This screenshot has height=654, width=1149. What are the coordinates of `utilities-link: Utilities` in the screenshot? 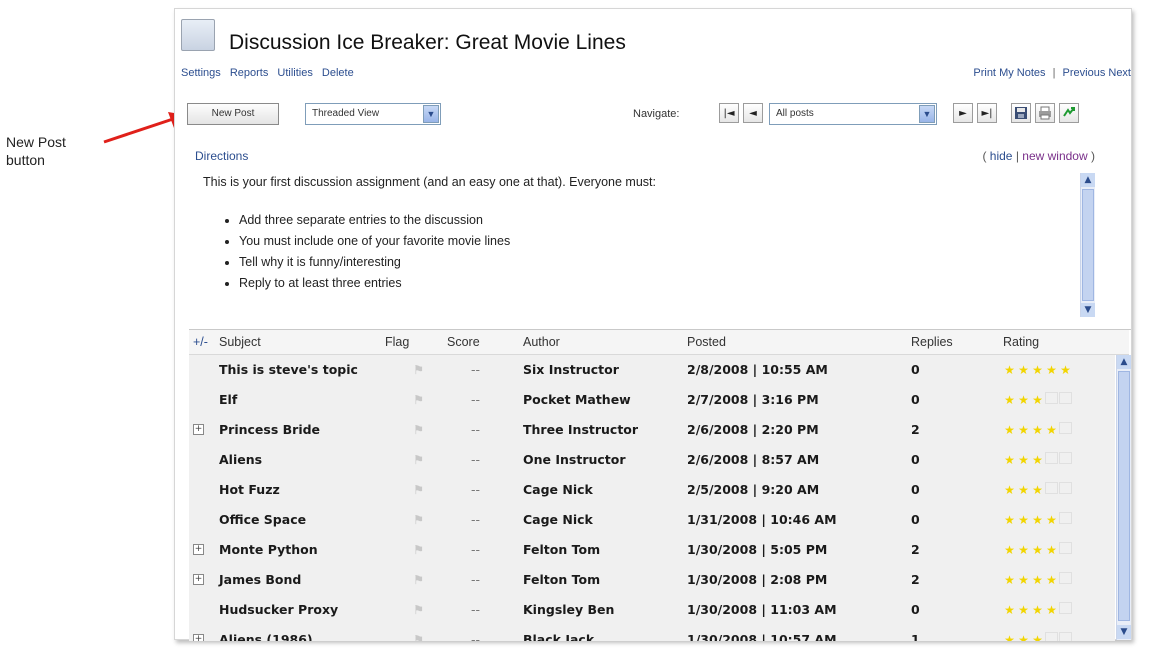 It's located at (294, 73).